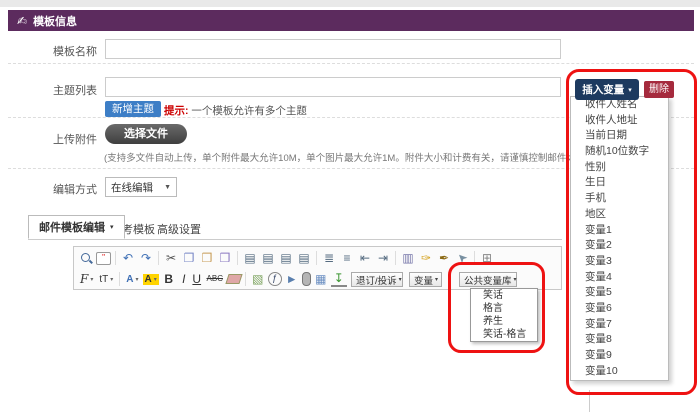  What do you see at coordinates (351, 20) in the screenshot?
I see `section-header: ✍ 模板信息` at bounding box center [351, 20].